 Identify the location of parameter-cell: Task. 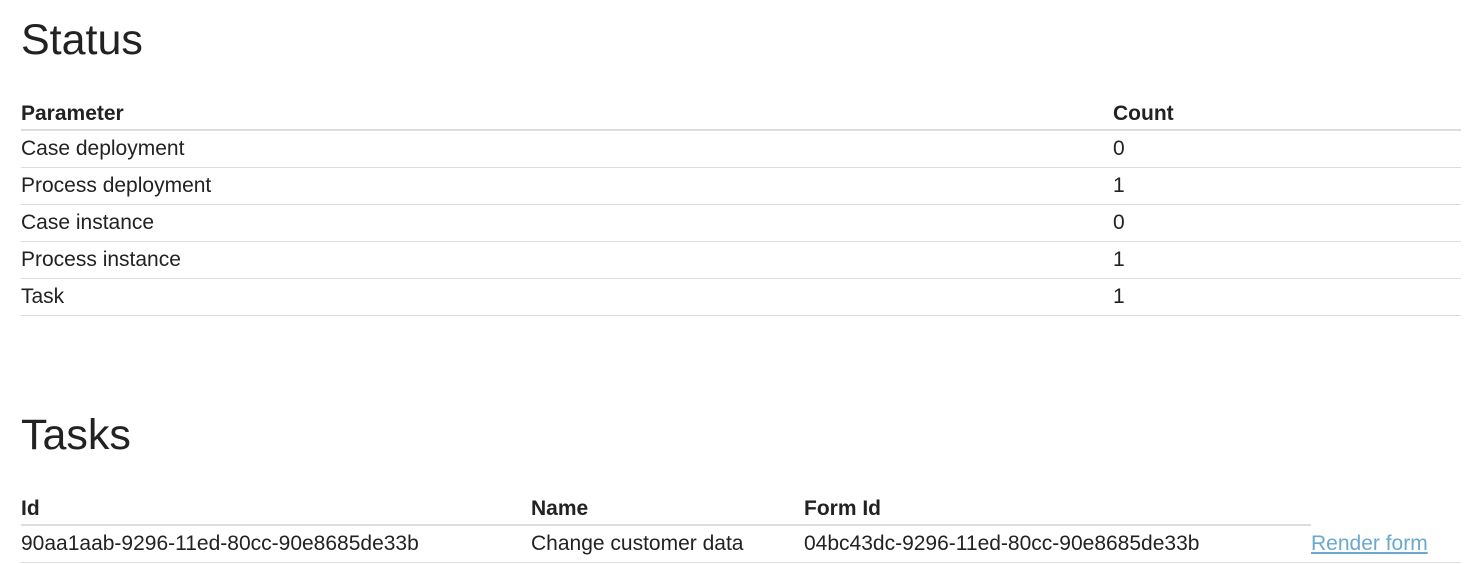
(567, 297).